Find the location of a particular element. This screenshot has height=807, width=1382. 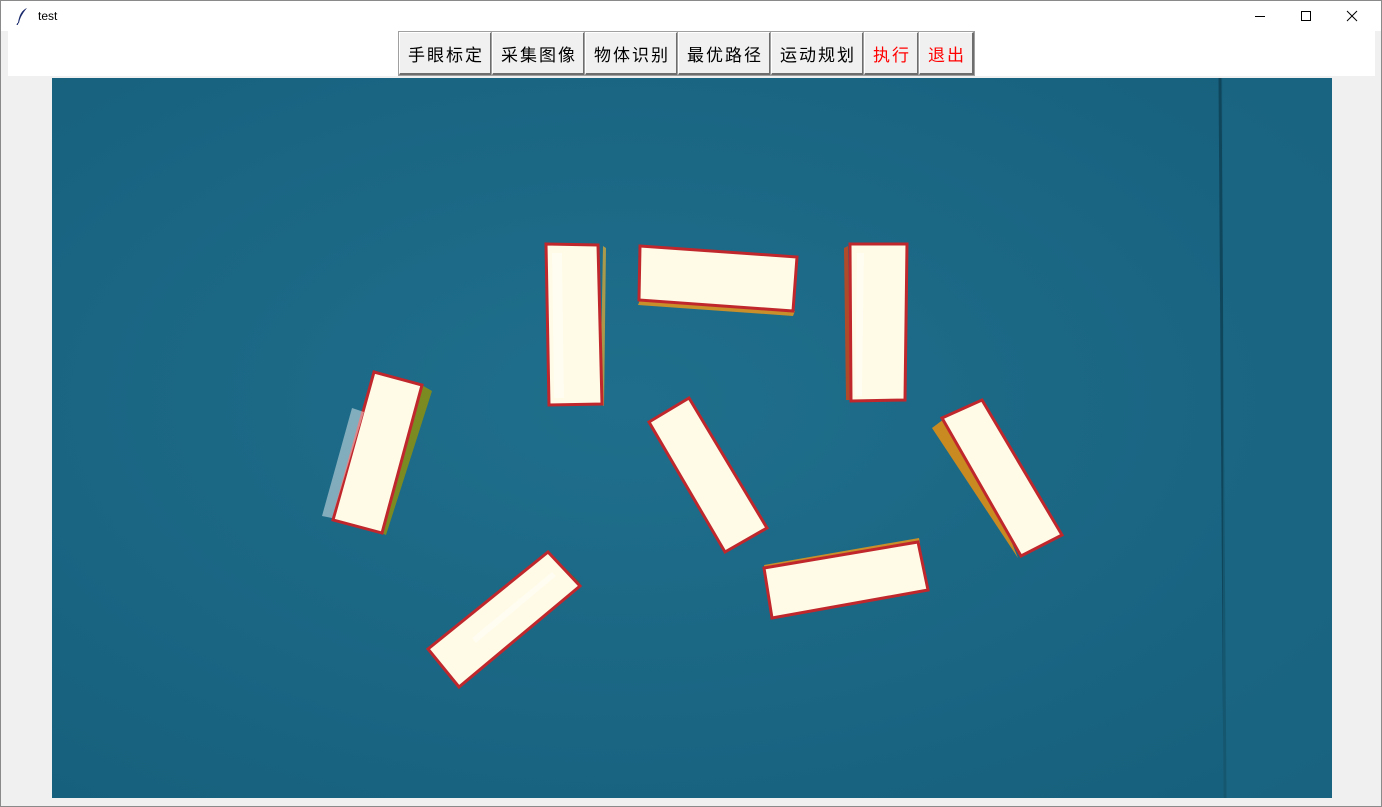

capture-image-button: 采集图像 is located at coordinates (538, 53).